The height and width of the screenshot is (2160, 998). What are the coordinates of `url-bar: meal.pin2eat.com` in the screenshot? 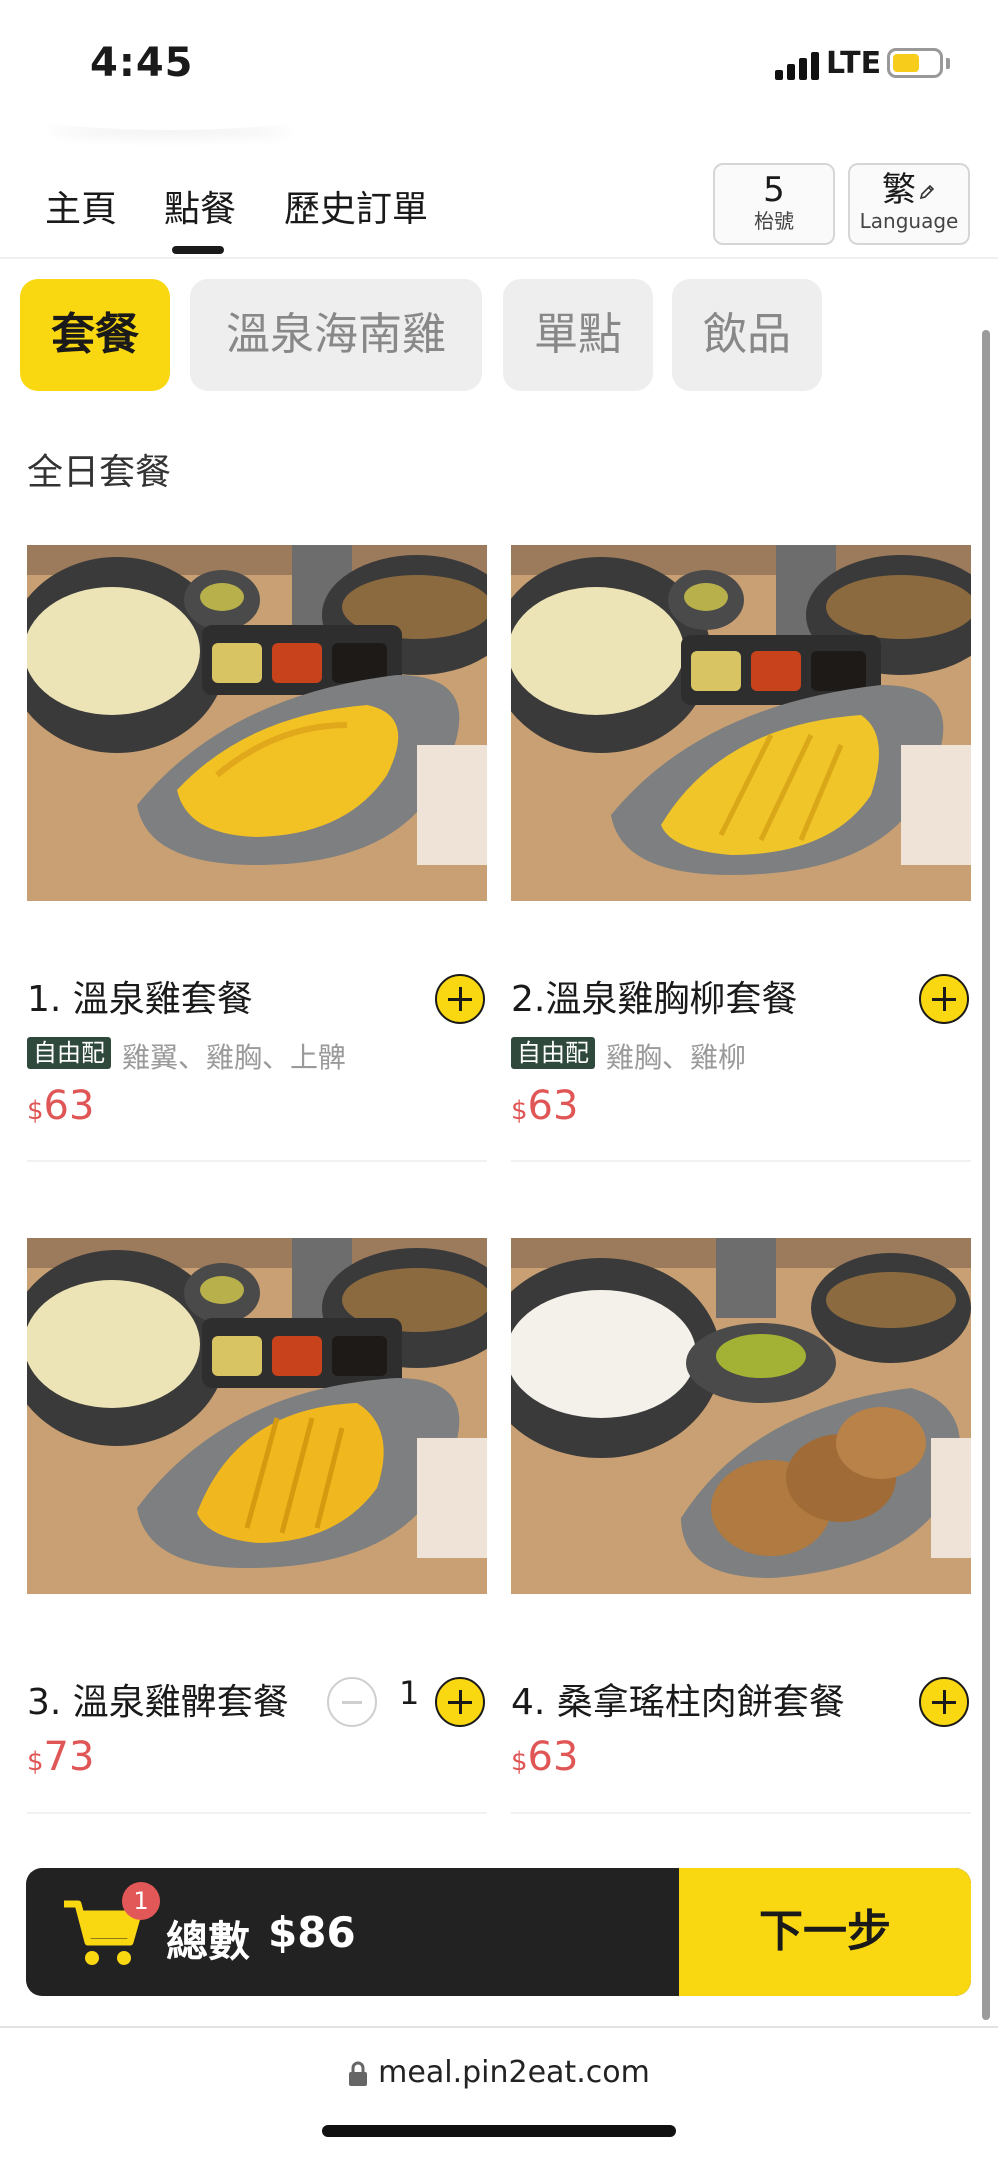 It's located at (499, 2072).